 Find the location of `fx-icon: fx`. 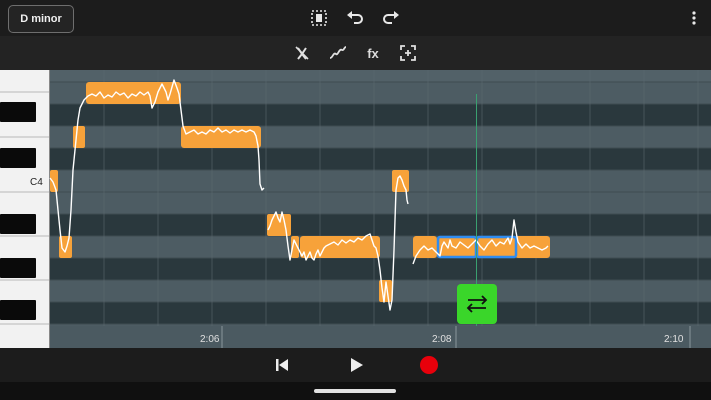

fx-icon: fx is located at coordinates (373, 53).